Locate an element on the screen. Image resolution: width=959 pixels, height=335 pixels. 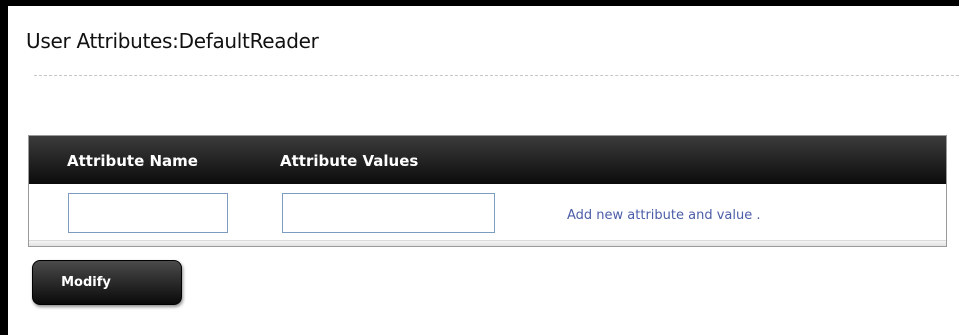
add-attribute-link: Add new attribute and value . is located at coordinates (664, 215).